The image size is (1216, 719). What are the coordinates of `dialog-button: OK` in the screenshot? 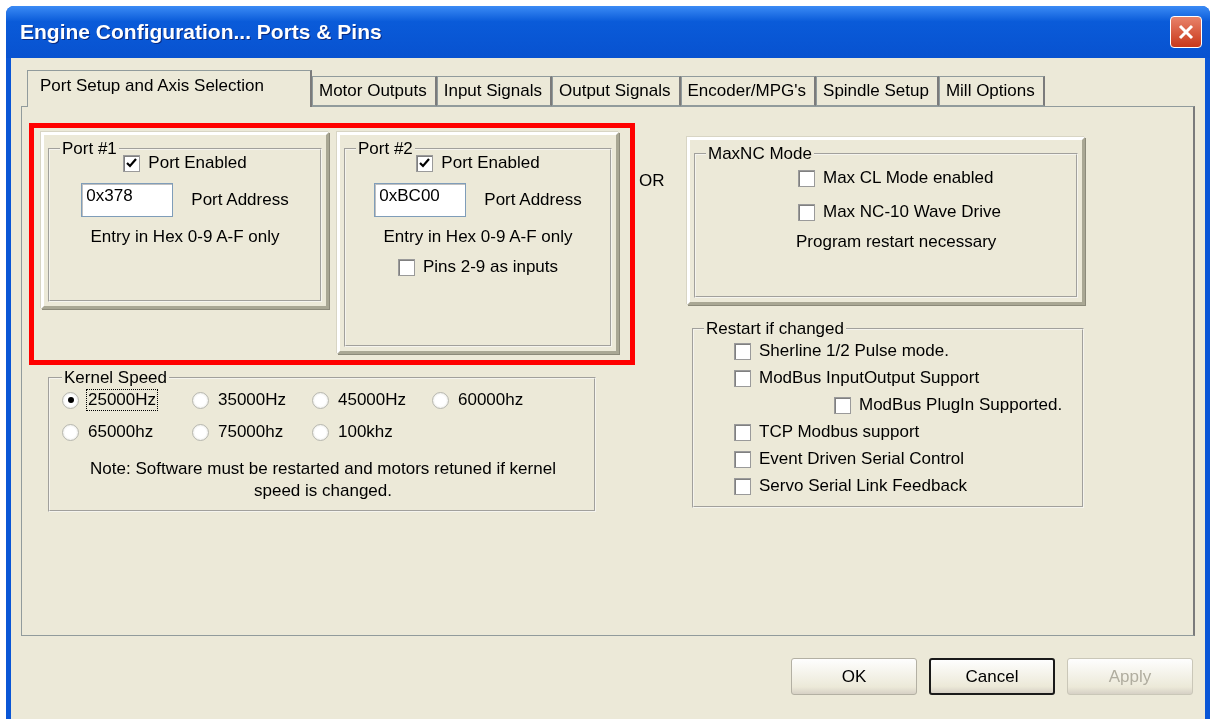 It's located at (854, 676).